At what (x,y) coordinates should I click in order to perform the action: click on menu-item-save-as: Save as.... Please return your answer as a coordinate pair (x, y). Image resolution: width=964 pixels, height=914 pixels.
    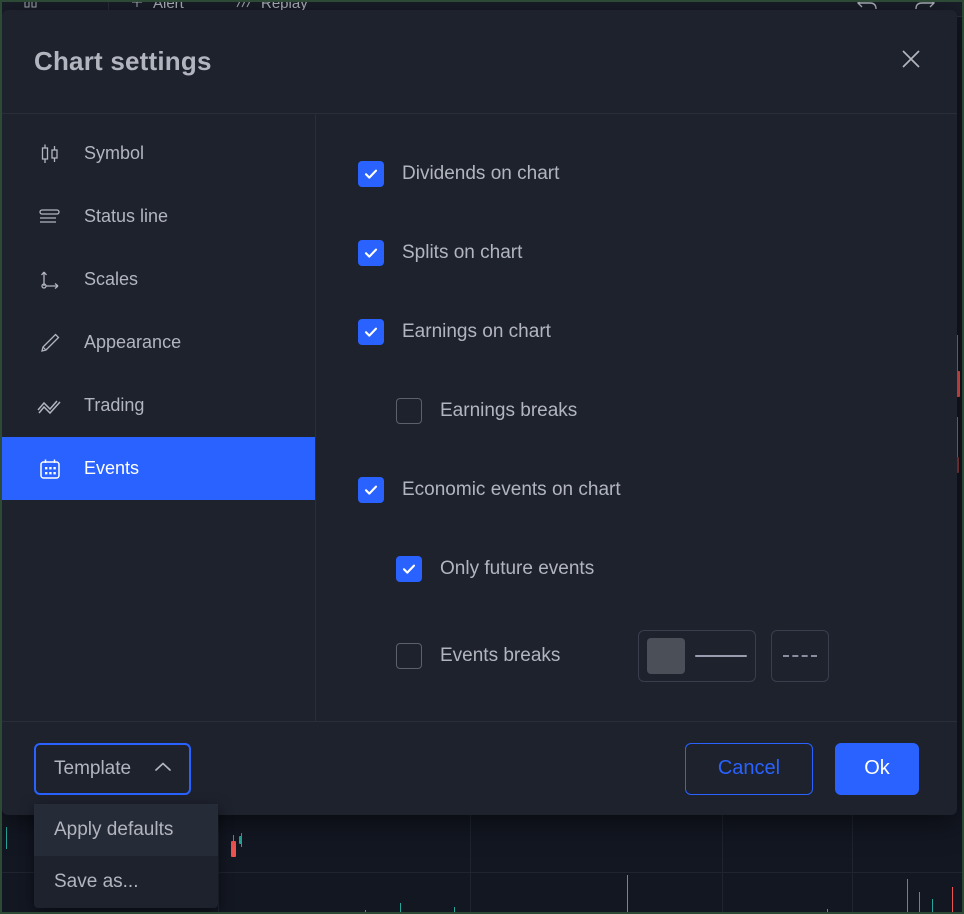
    Looking at the image, I should click on (126, 882).